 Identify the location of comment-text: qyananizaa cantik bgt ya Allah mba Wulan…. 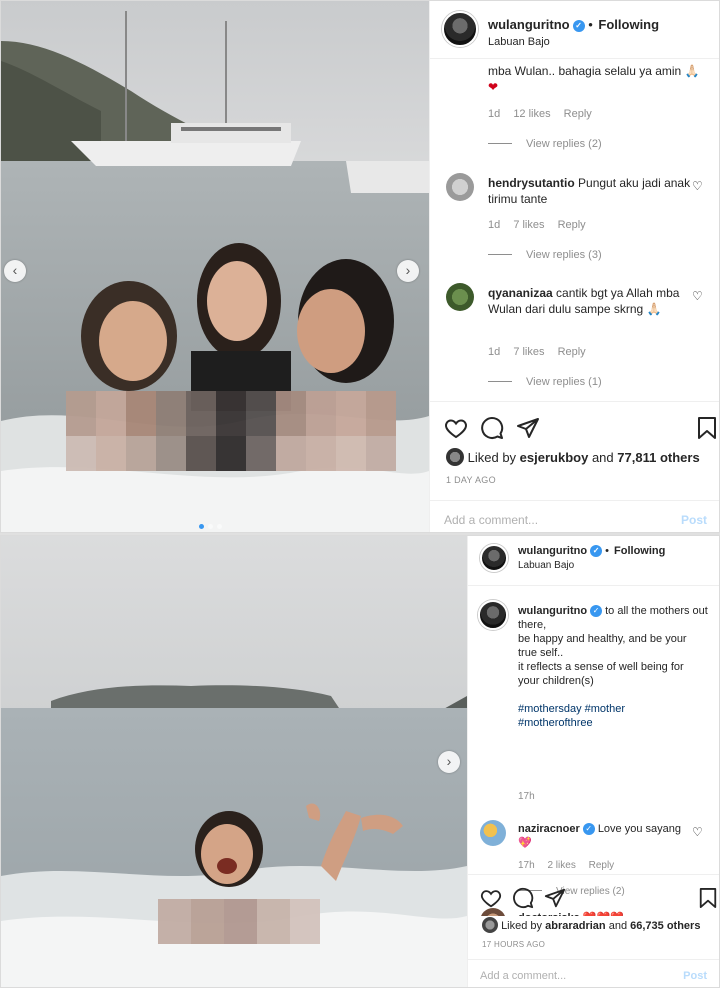
(584, 301).